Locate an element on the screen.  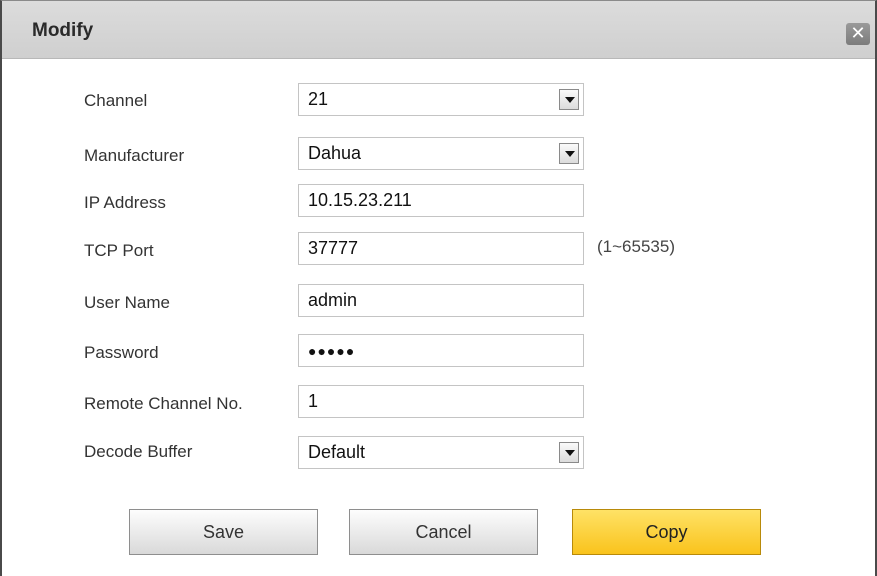
decode-buffer-label: Decode Buffer is located at coordinates (138, 451).